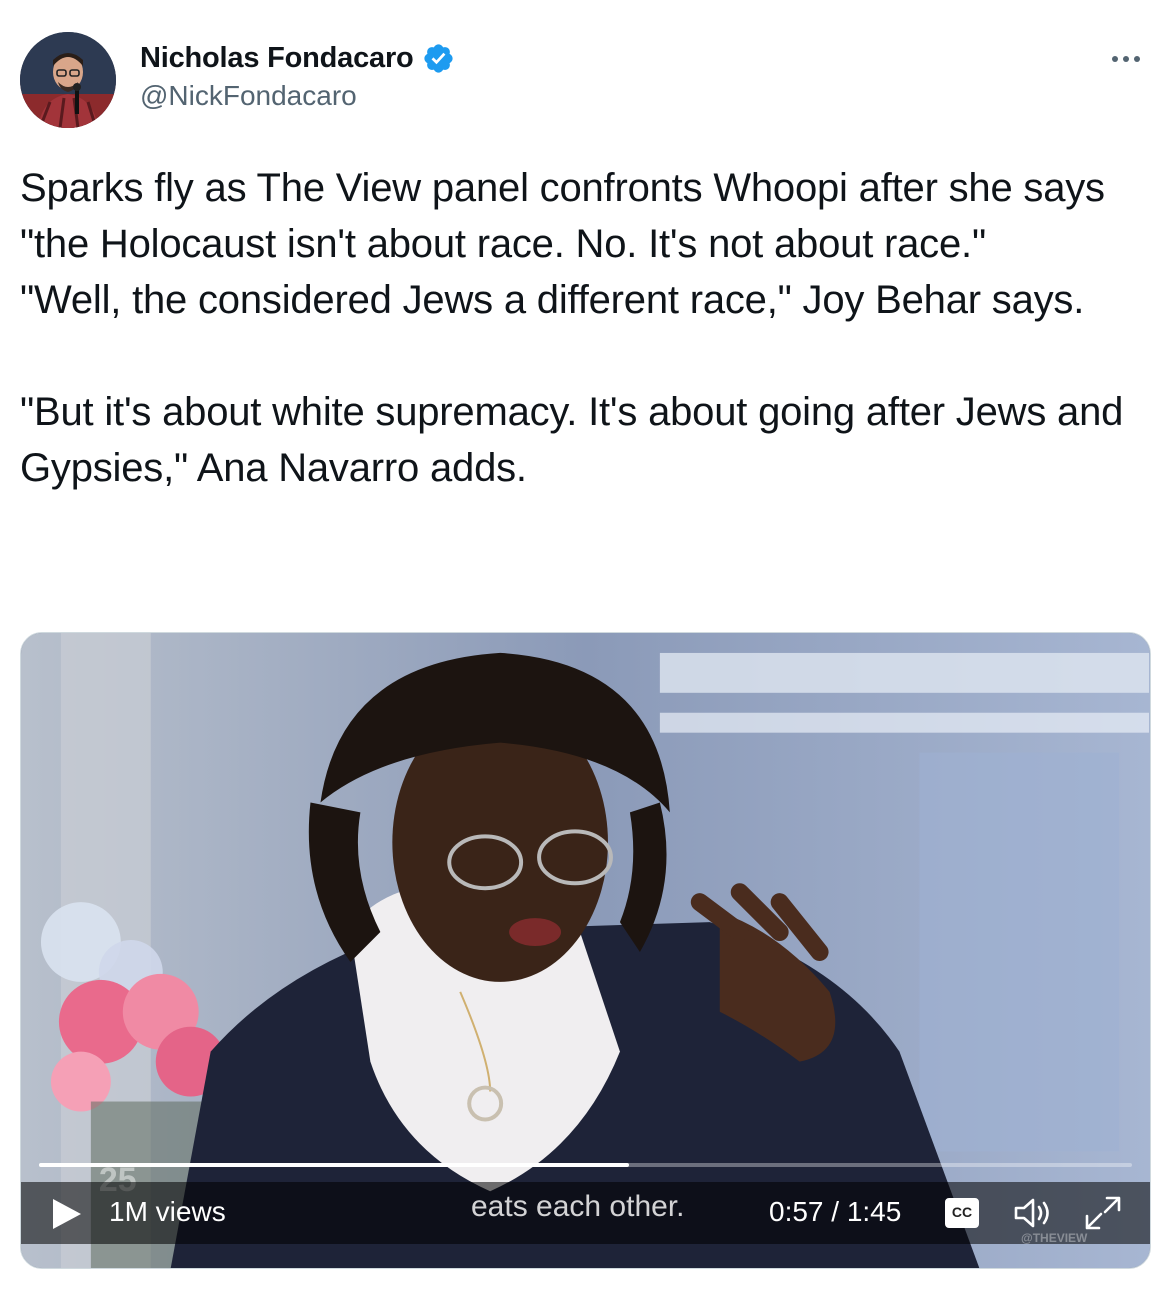 Image resolution: width=1170 pixels, height=1292 pixels. I want to click on volume-icon, so click(1035, 1213).